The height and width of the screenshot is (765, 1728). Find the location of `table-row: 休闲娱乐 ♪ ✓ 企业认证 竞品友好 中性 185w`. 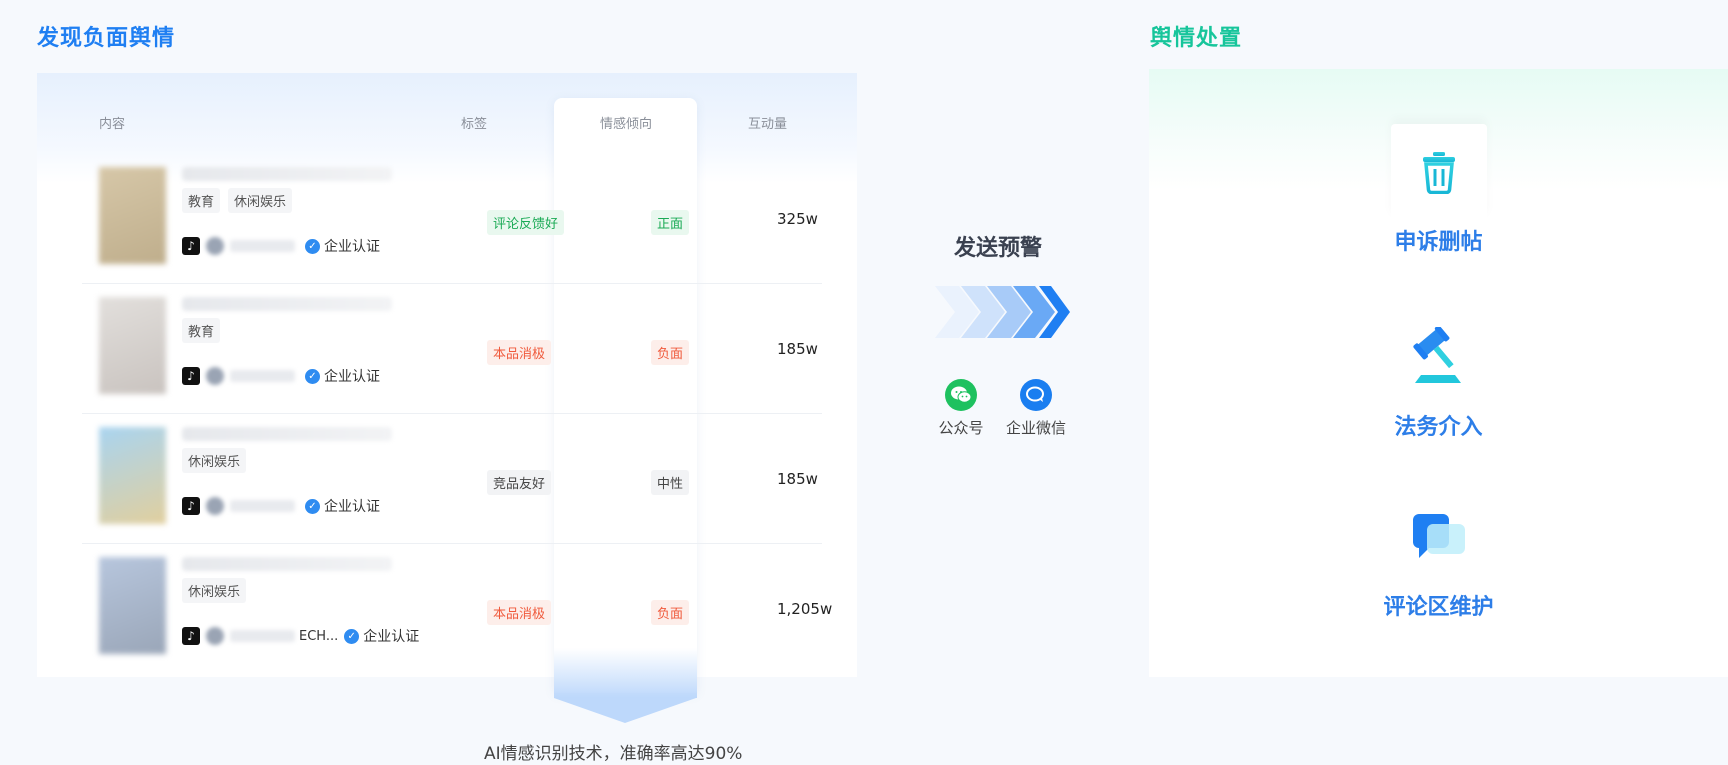

table-row: 休闲娱乐 ♪ ✓ 企业认证 竞品友好 中性 185w is located at coordinates (452, 479).